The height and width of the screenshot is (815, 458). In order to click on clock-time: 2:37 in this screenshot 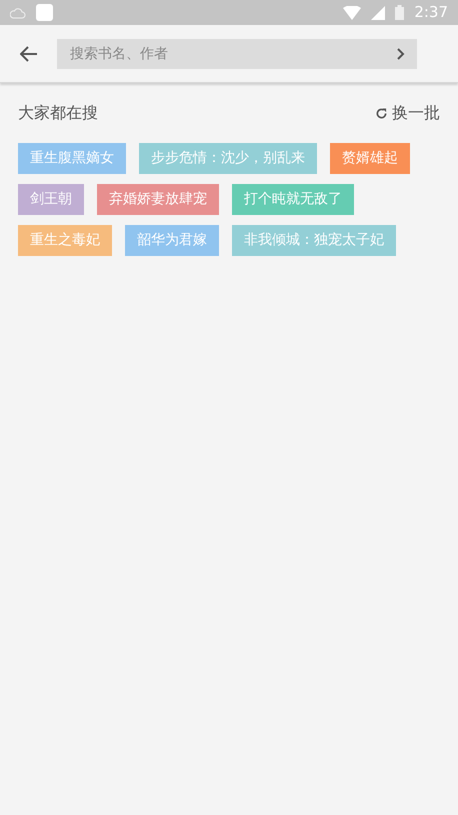, I will do `click(431, 13)`.